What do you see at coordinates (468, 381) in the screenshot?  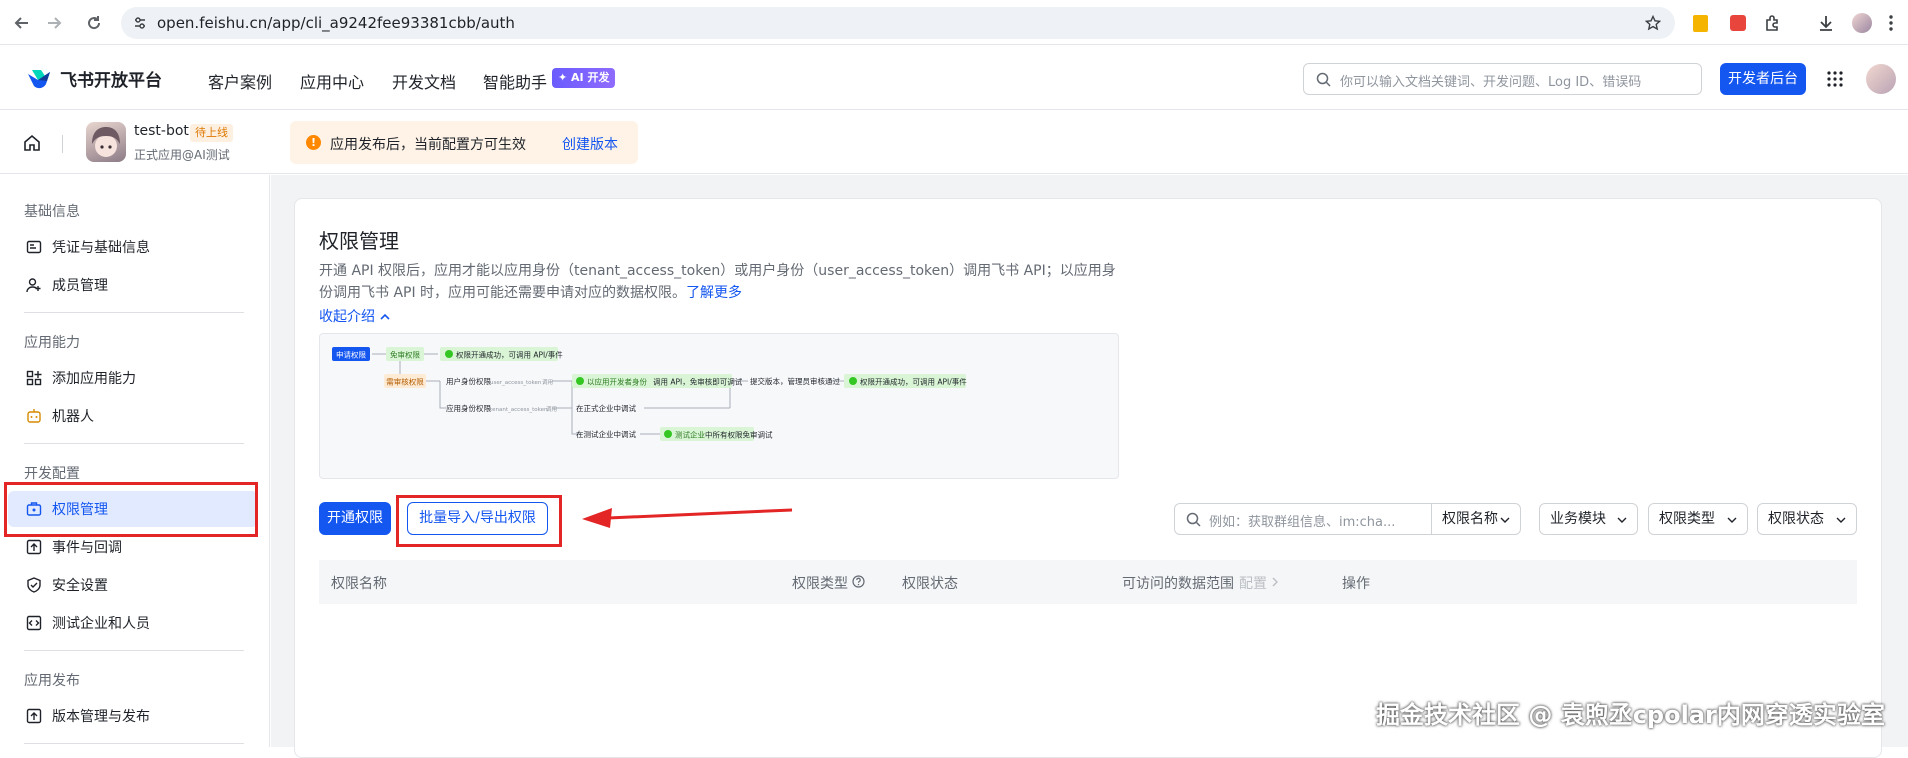 I see `diagram-text-user-identity: 用户身份权限` at bounding box center [468, 381].